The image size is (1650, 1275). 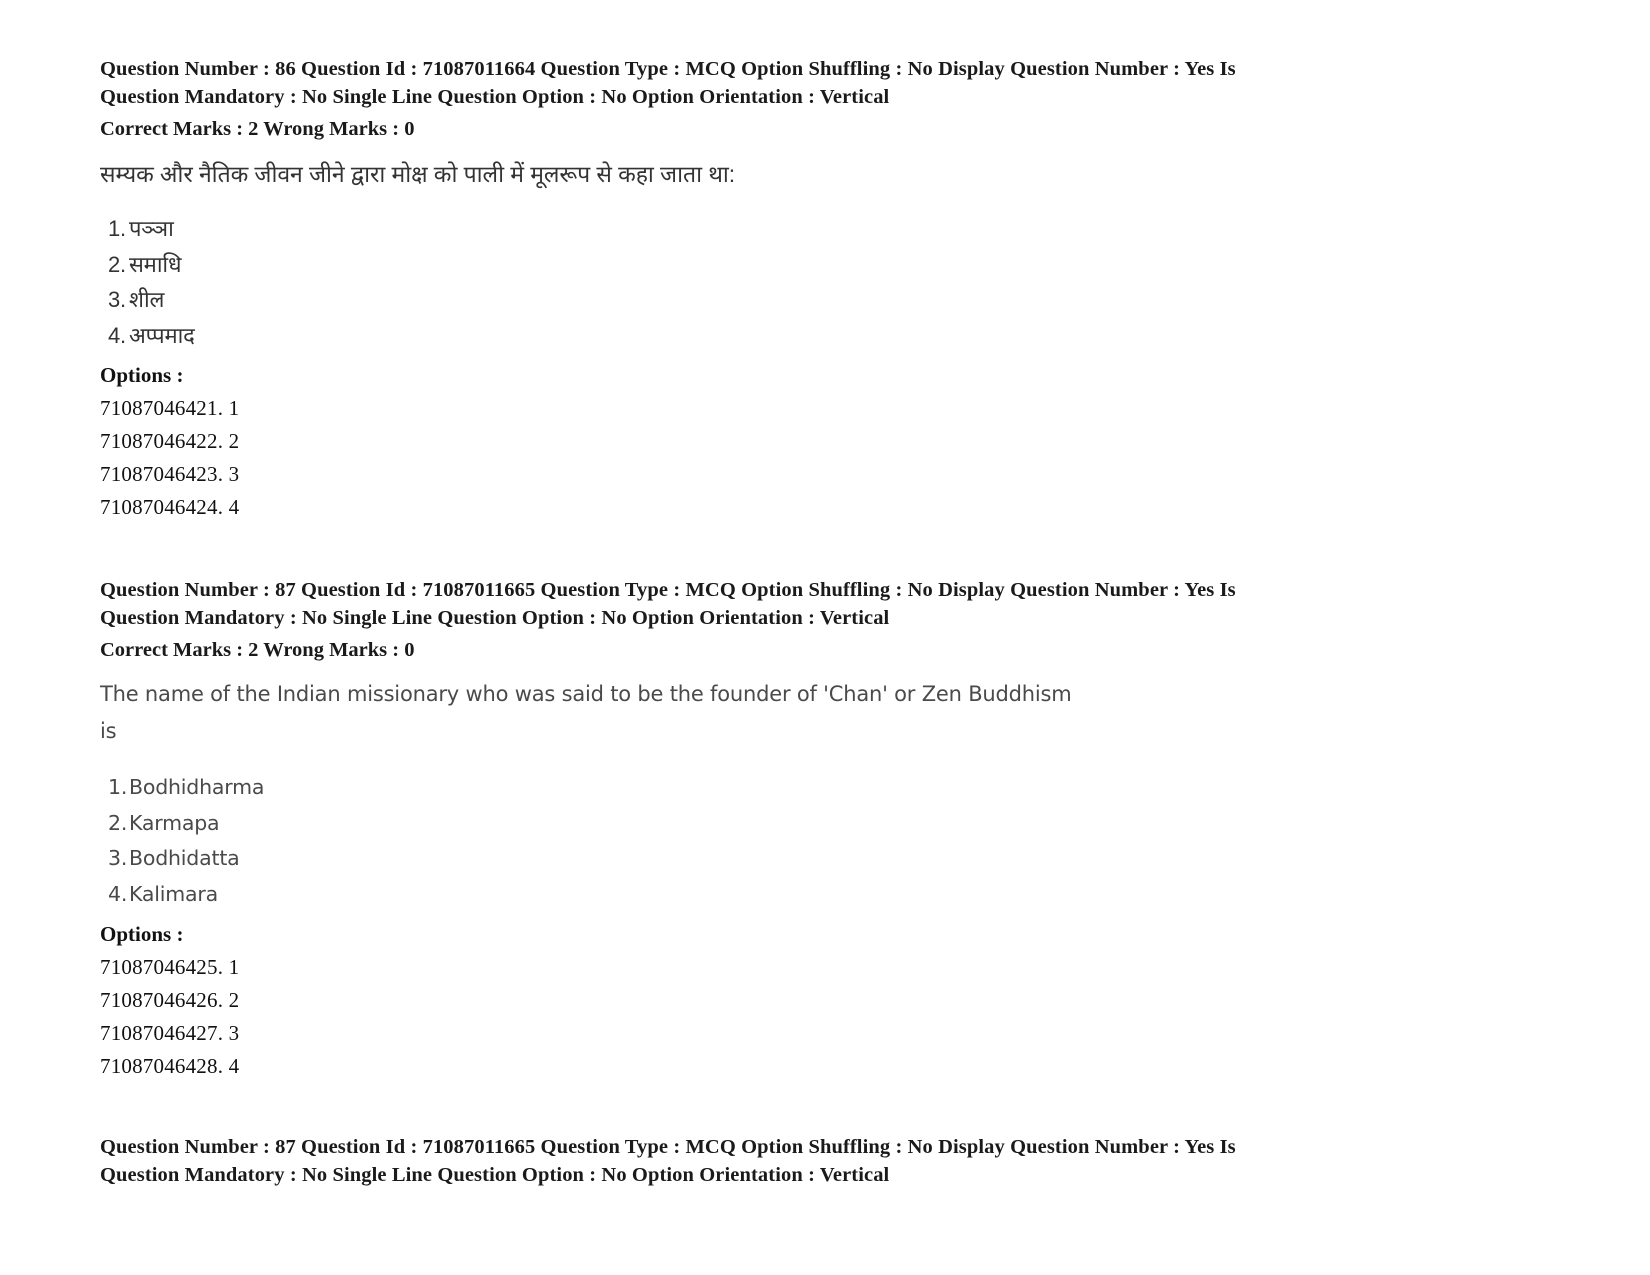 What do you see at coordinates (108, 731) in the screenshot?
I see `question-text-line: is` at bounding box center [108, 731].